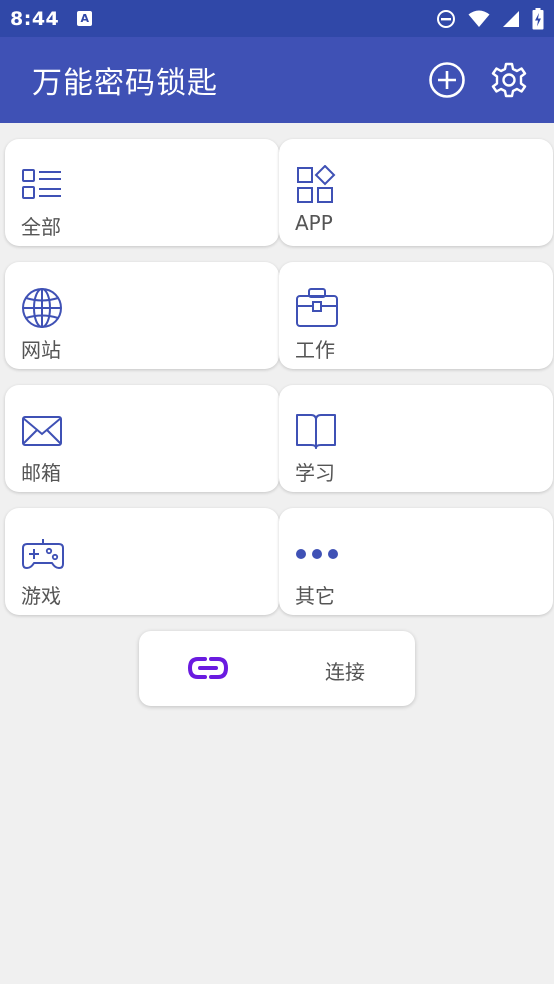 The image size is (554, 984). What do you see at coordinates (41, 596) in the screenshot?
I see `category-label: 游戏` at bounding box center [41, 596].